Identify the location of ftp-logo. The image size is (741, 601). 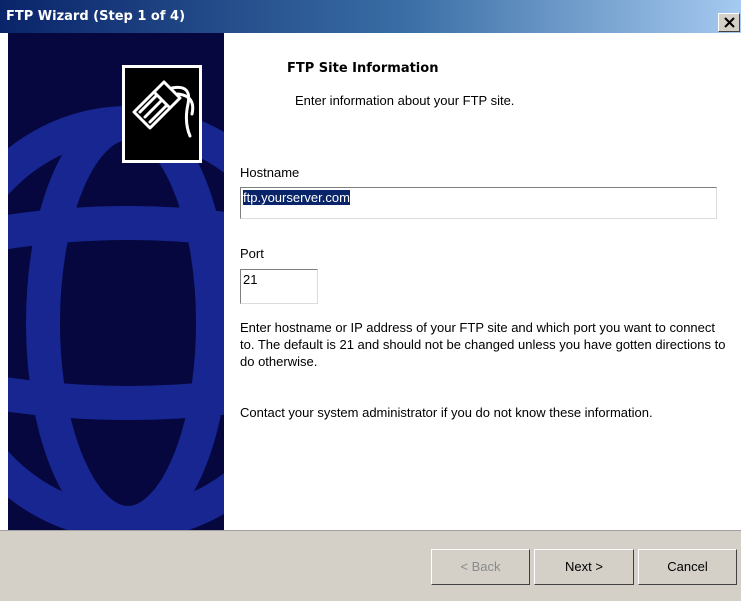
(162, 114).